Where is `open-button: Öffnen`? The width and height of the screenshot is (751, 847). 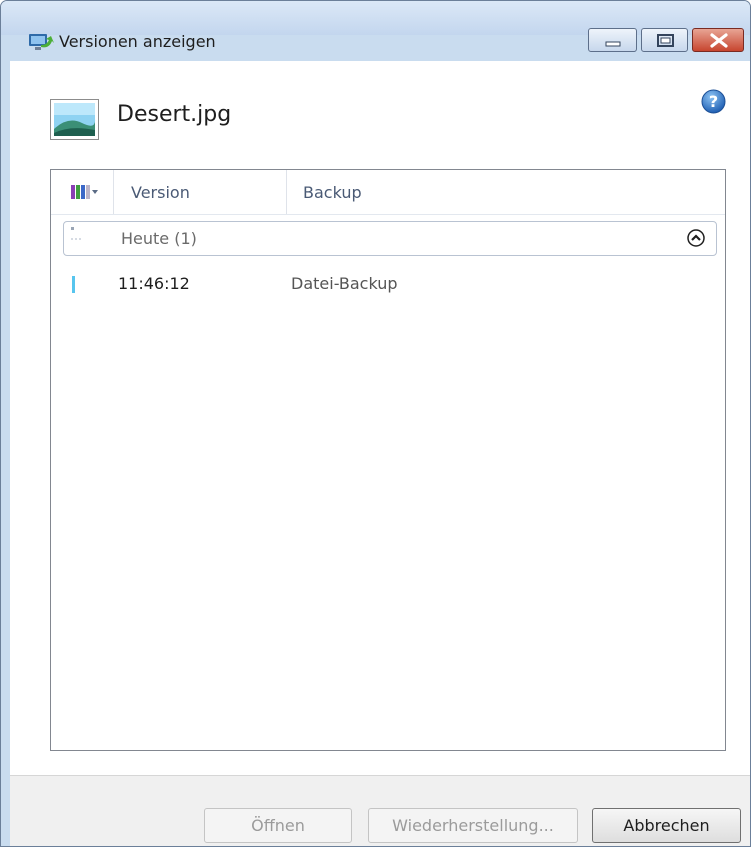 open-button: Öffnen is located at coordinates (278, 825).